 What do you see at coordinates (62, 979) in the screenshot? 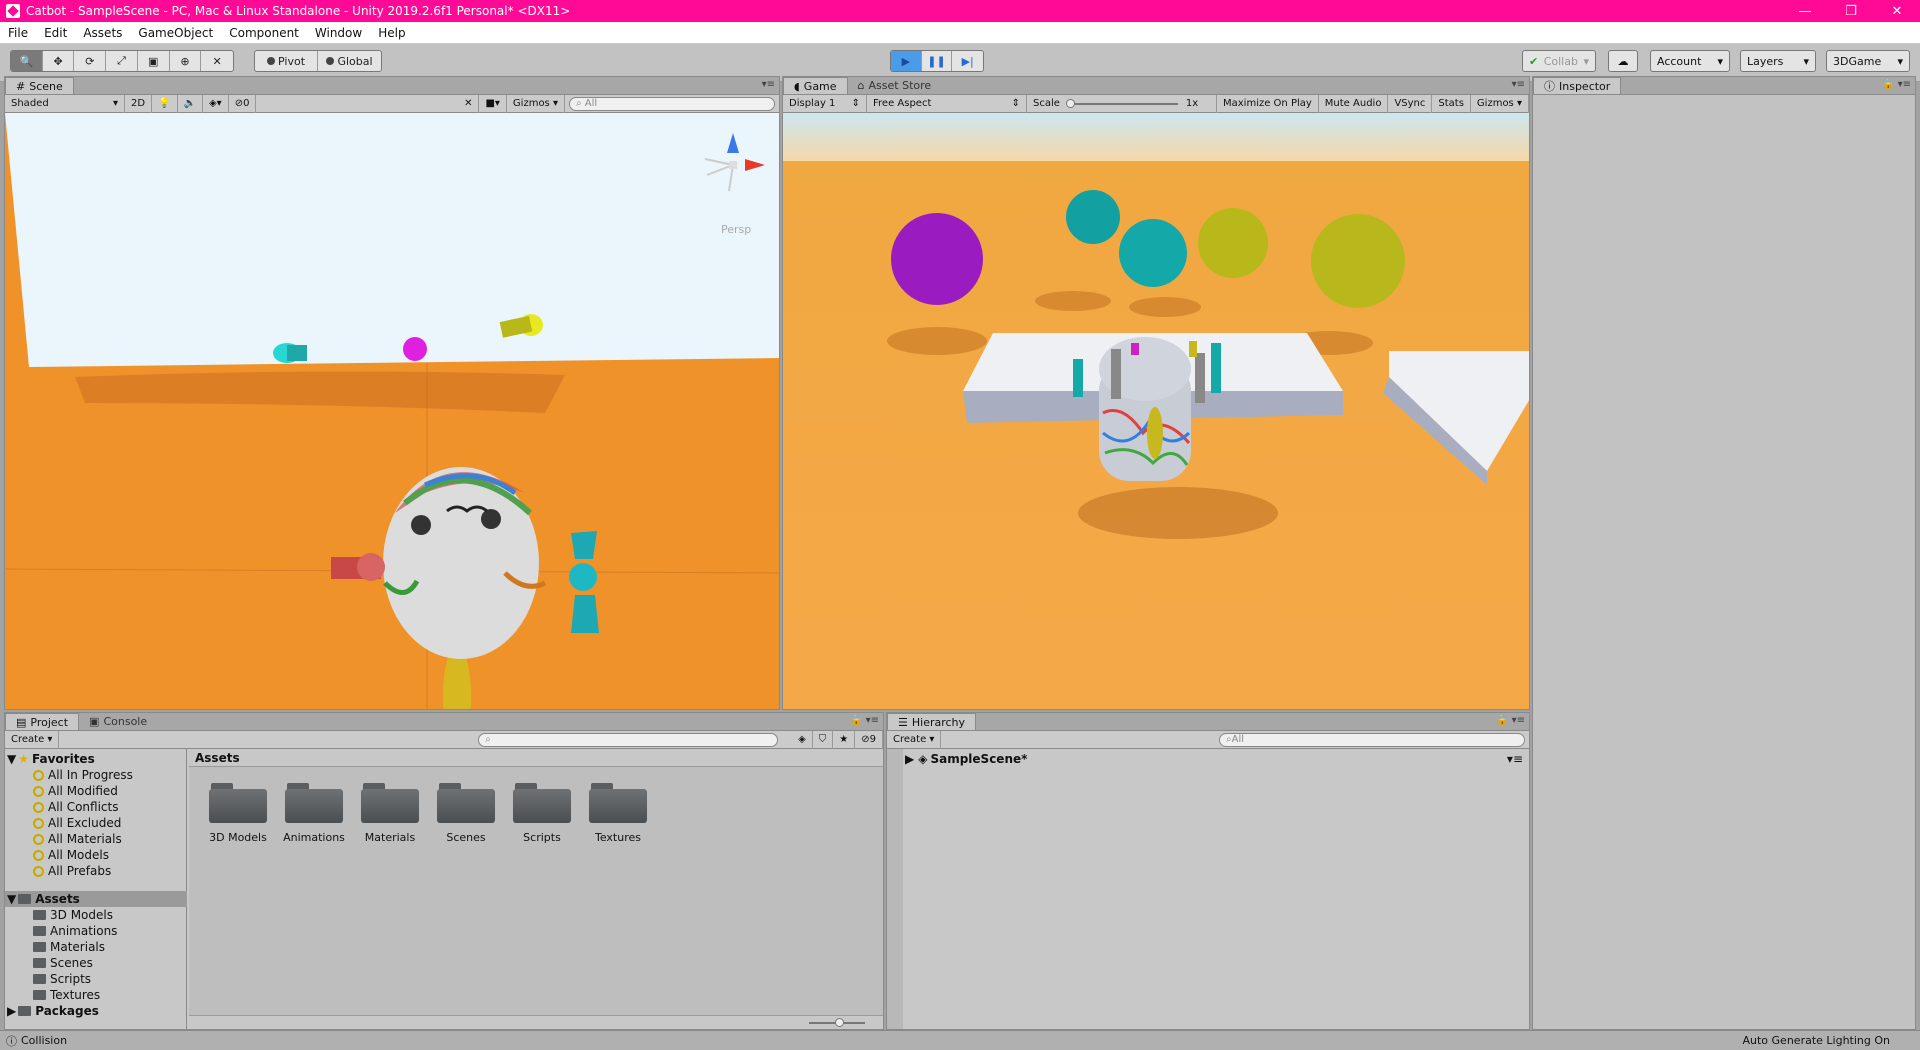
I see `asset-folder-item: Scripts` at bounding box center [62, 979].